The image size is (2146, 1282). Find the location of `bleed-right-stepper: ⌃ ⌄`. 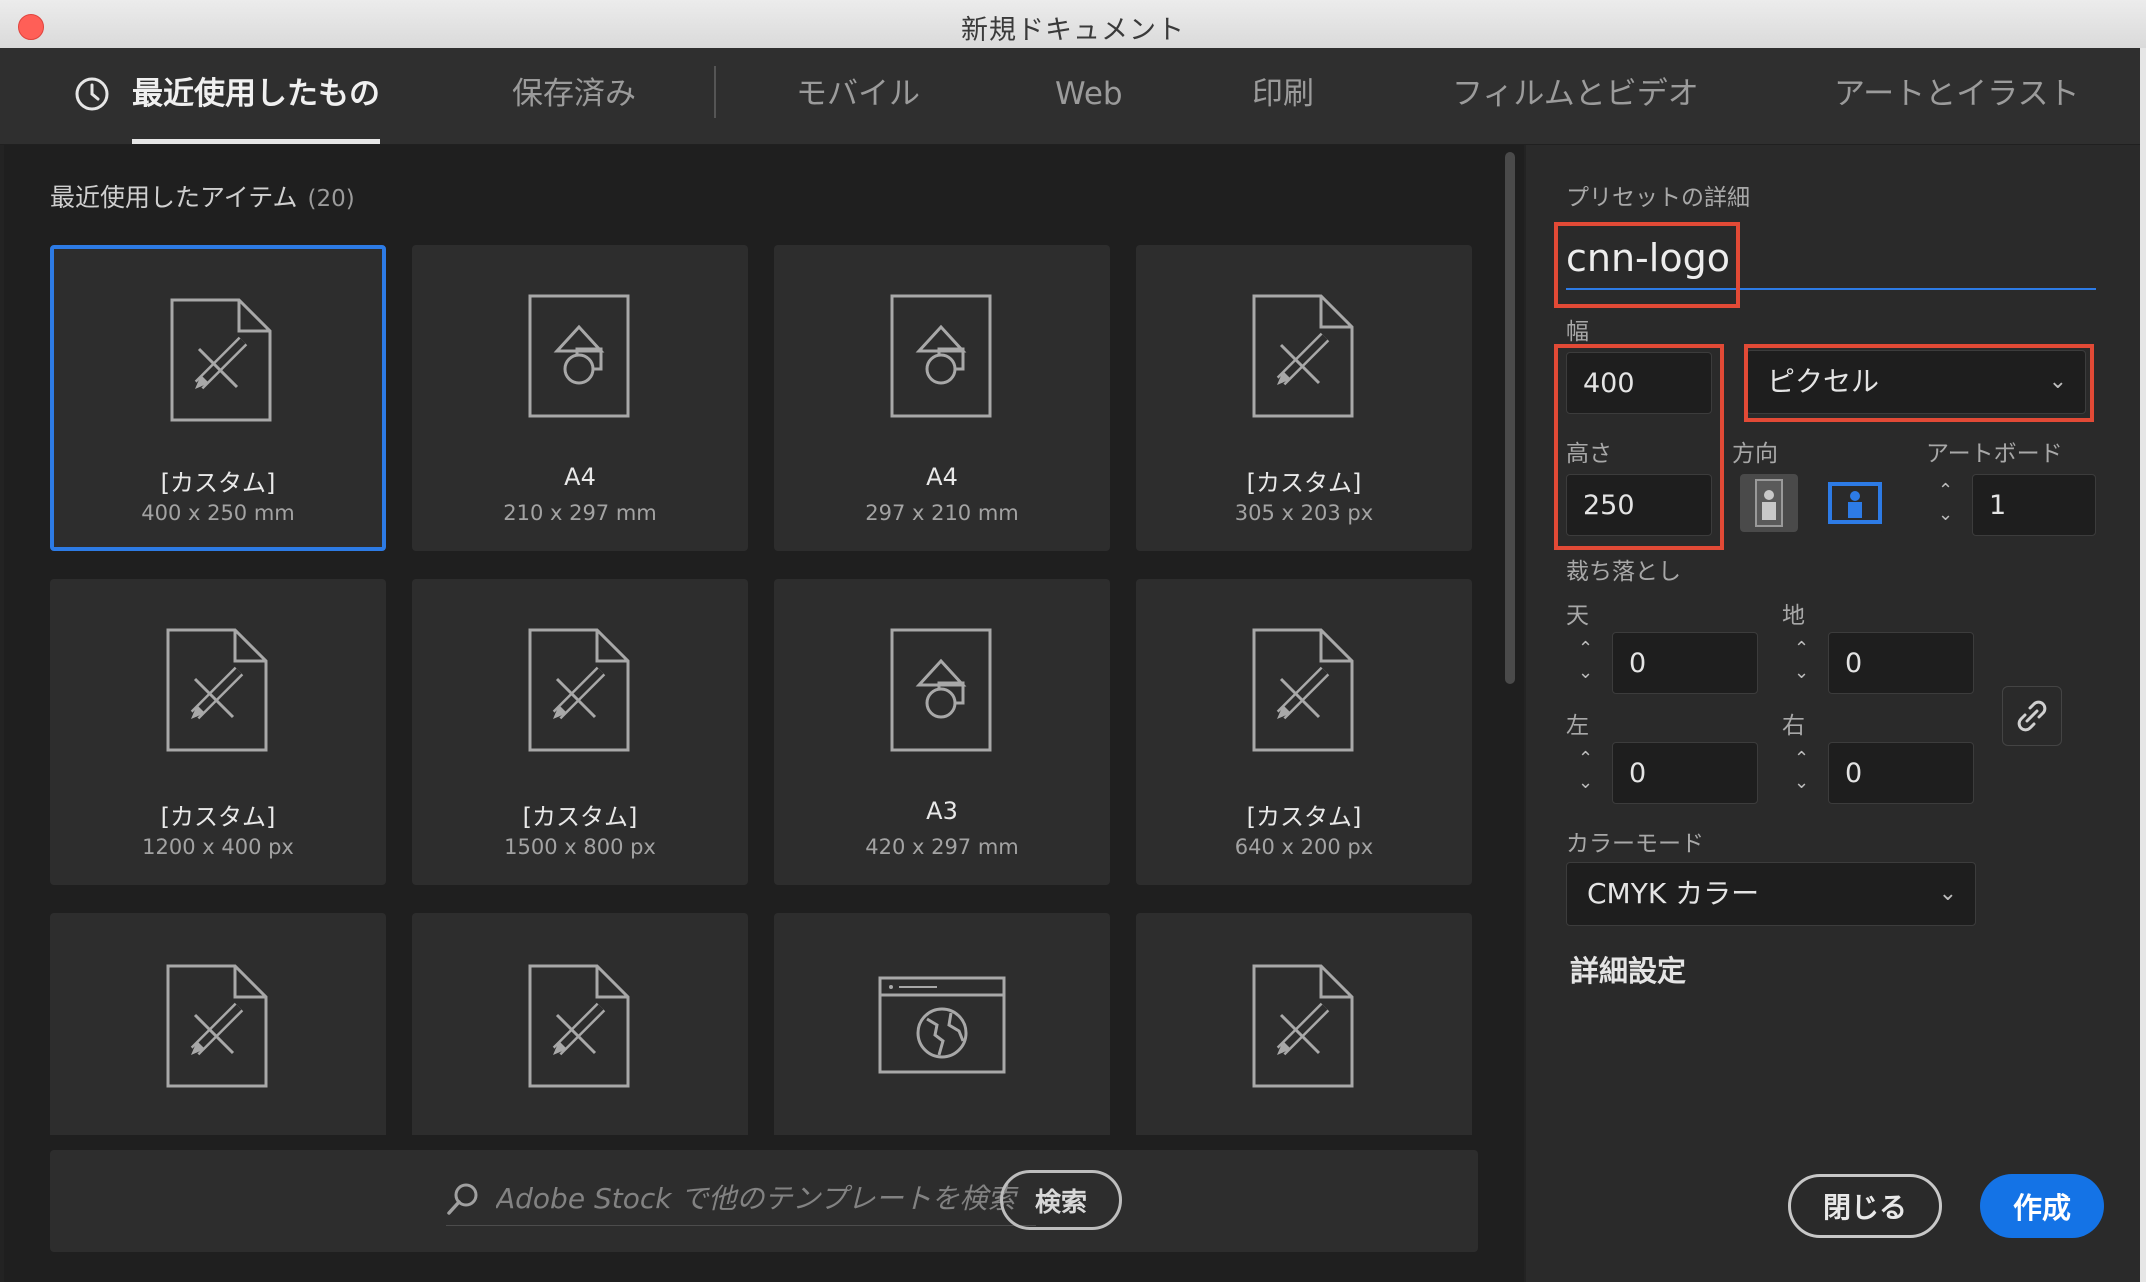

bleed-right-stepper: ⌃ ⌄ is located at coordinates (1805, 773).